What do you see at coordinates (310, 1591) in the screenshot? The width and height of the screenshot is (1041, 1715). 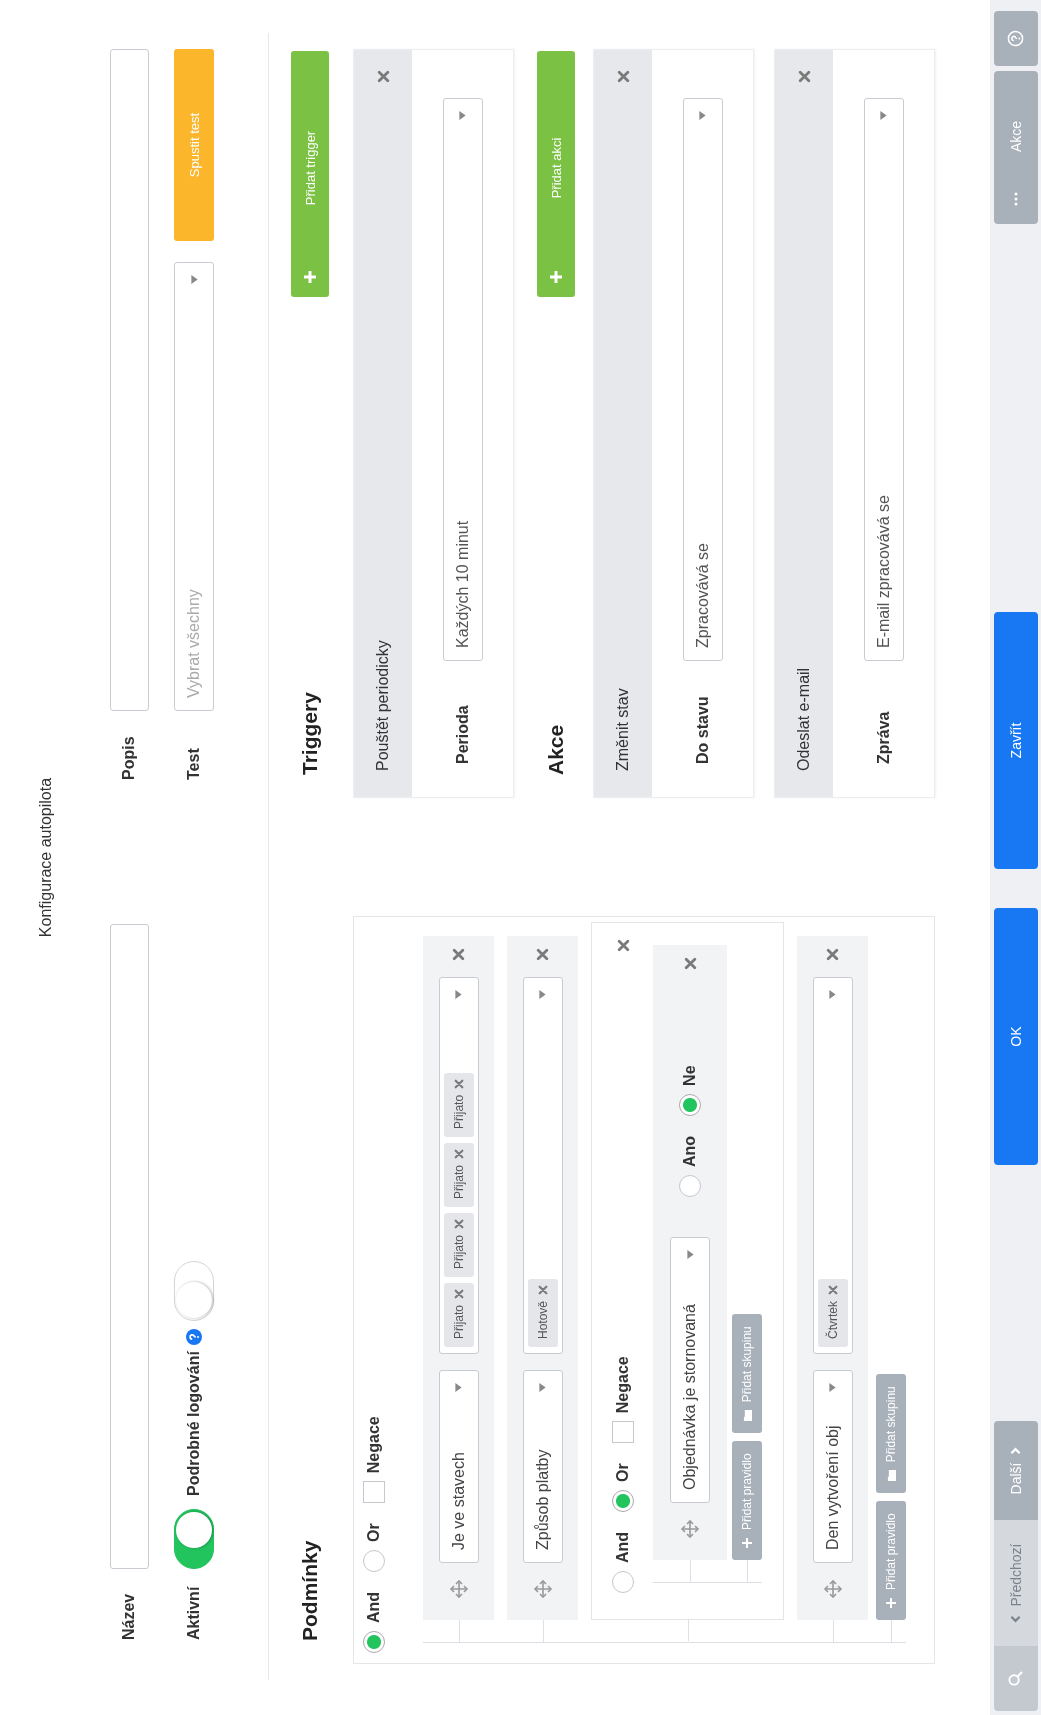 I see `section-heading: Podmínky` at bounding box center [310, 1591].